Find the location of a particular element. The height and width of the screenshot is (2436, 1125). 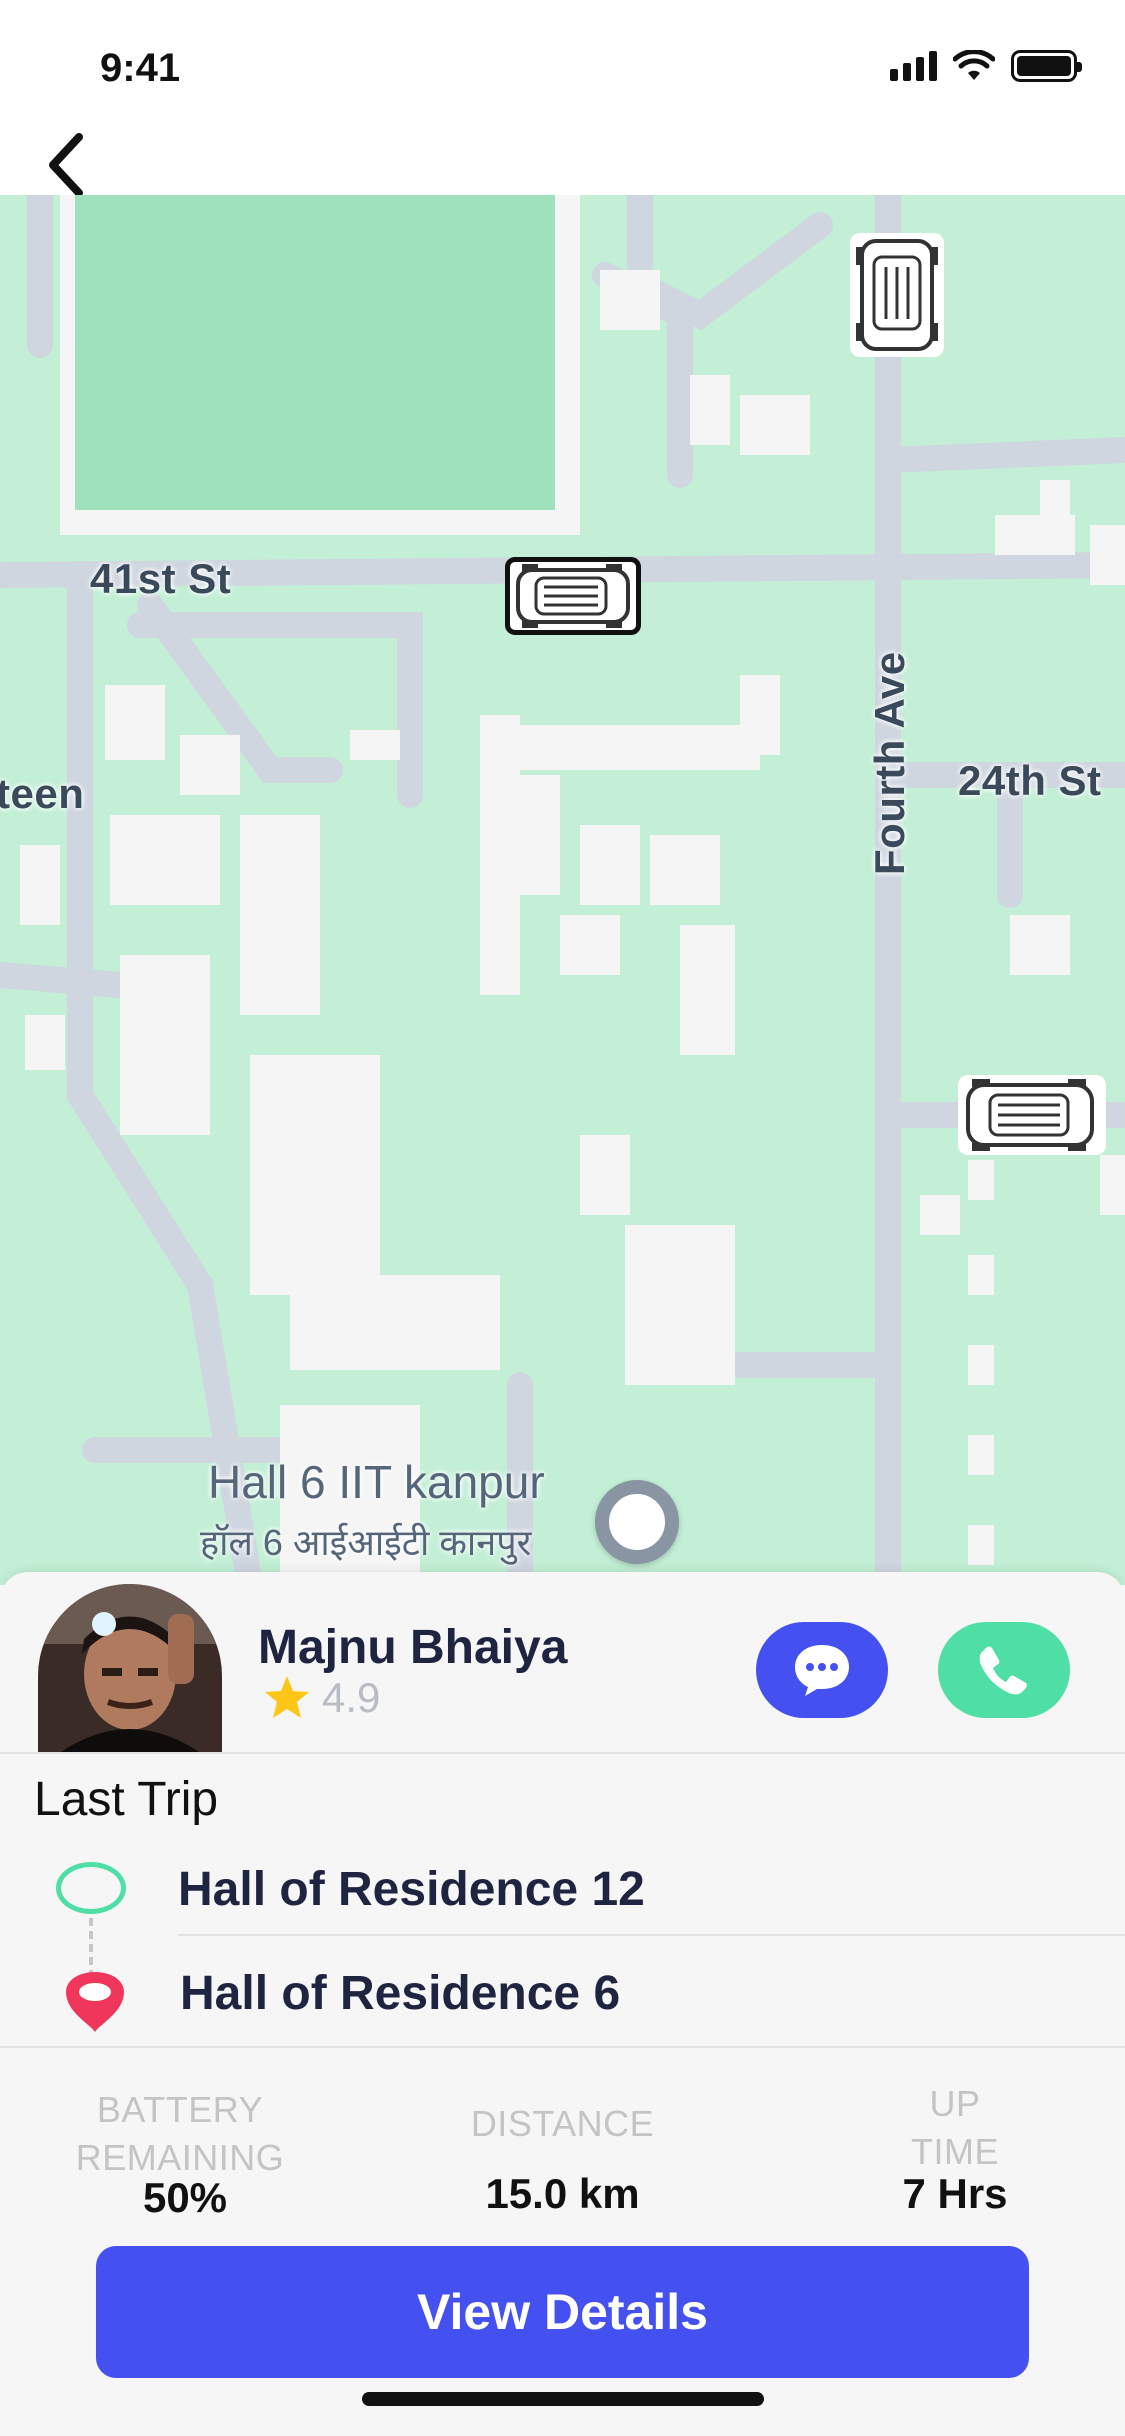

chat-button is located at coordinates (822, 1670).